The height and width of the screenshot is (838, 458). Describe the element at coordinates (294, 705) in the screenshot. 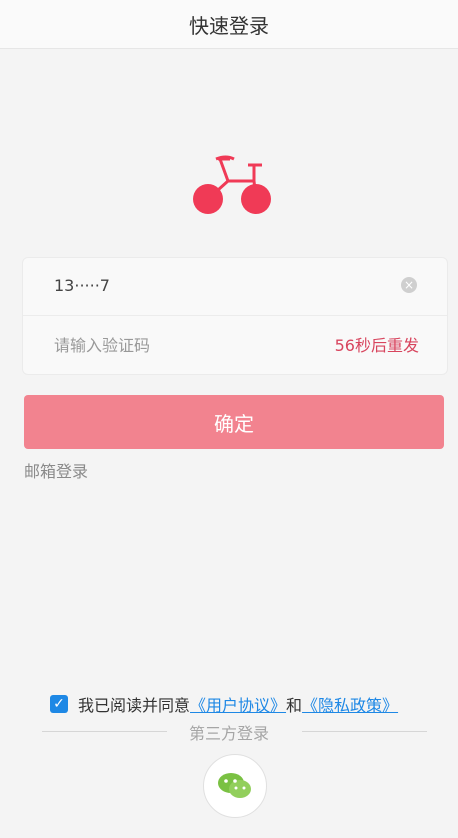

I see `agreement-and: 和` at that location.